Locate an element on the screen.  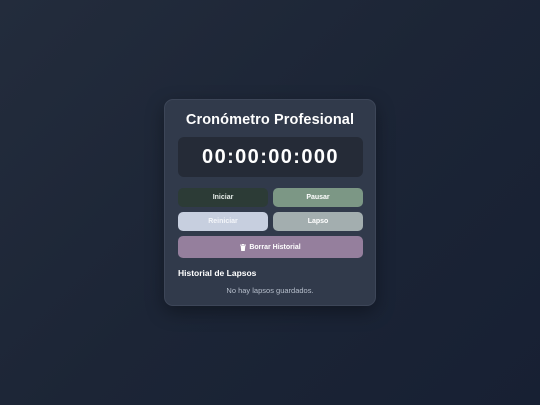
start-button: Iniciar is located at coordinates (223, 197).